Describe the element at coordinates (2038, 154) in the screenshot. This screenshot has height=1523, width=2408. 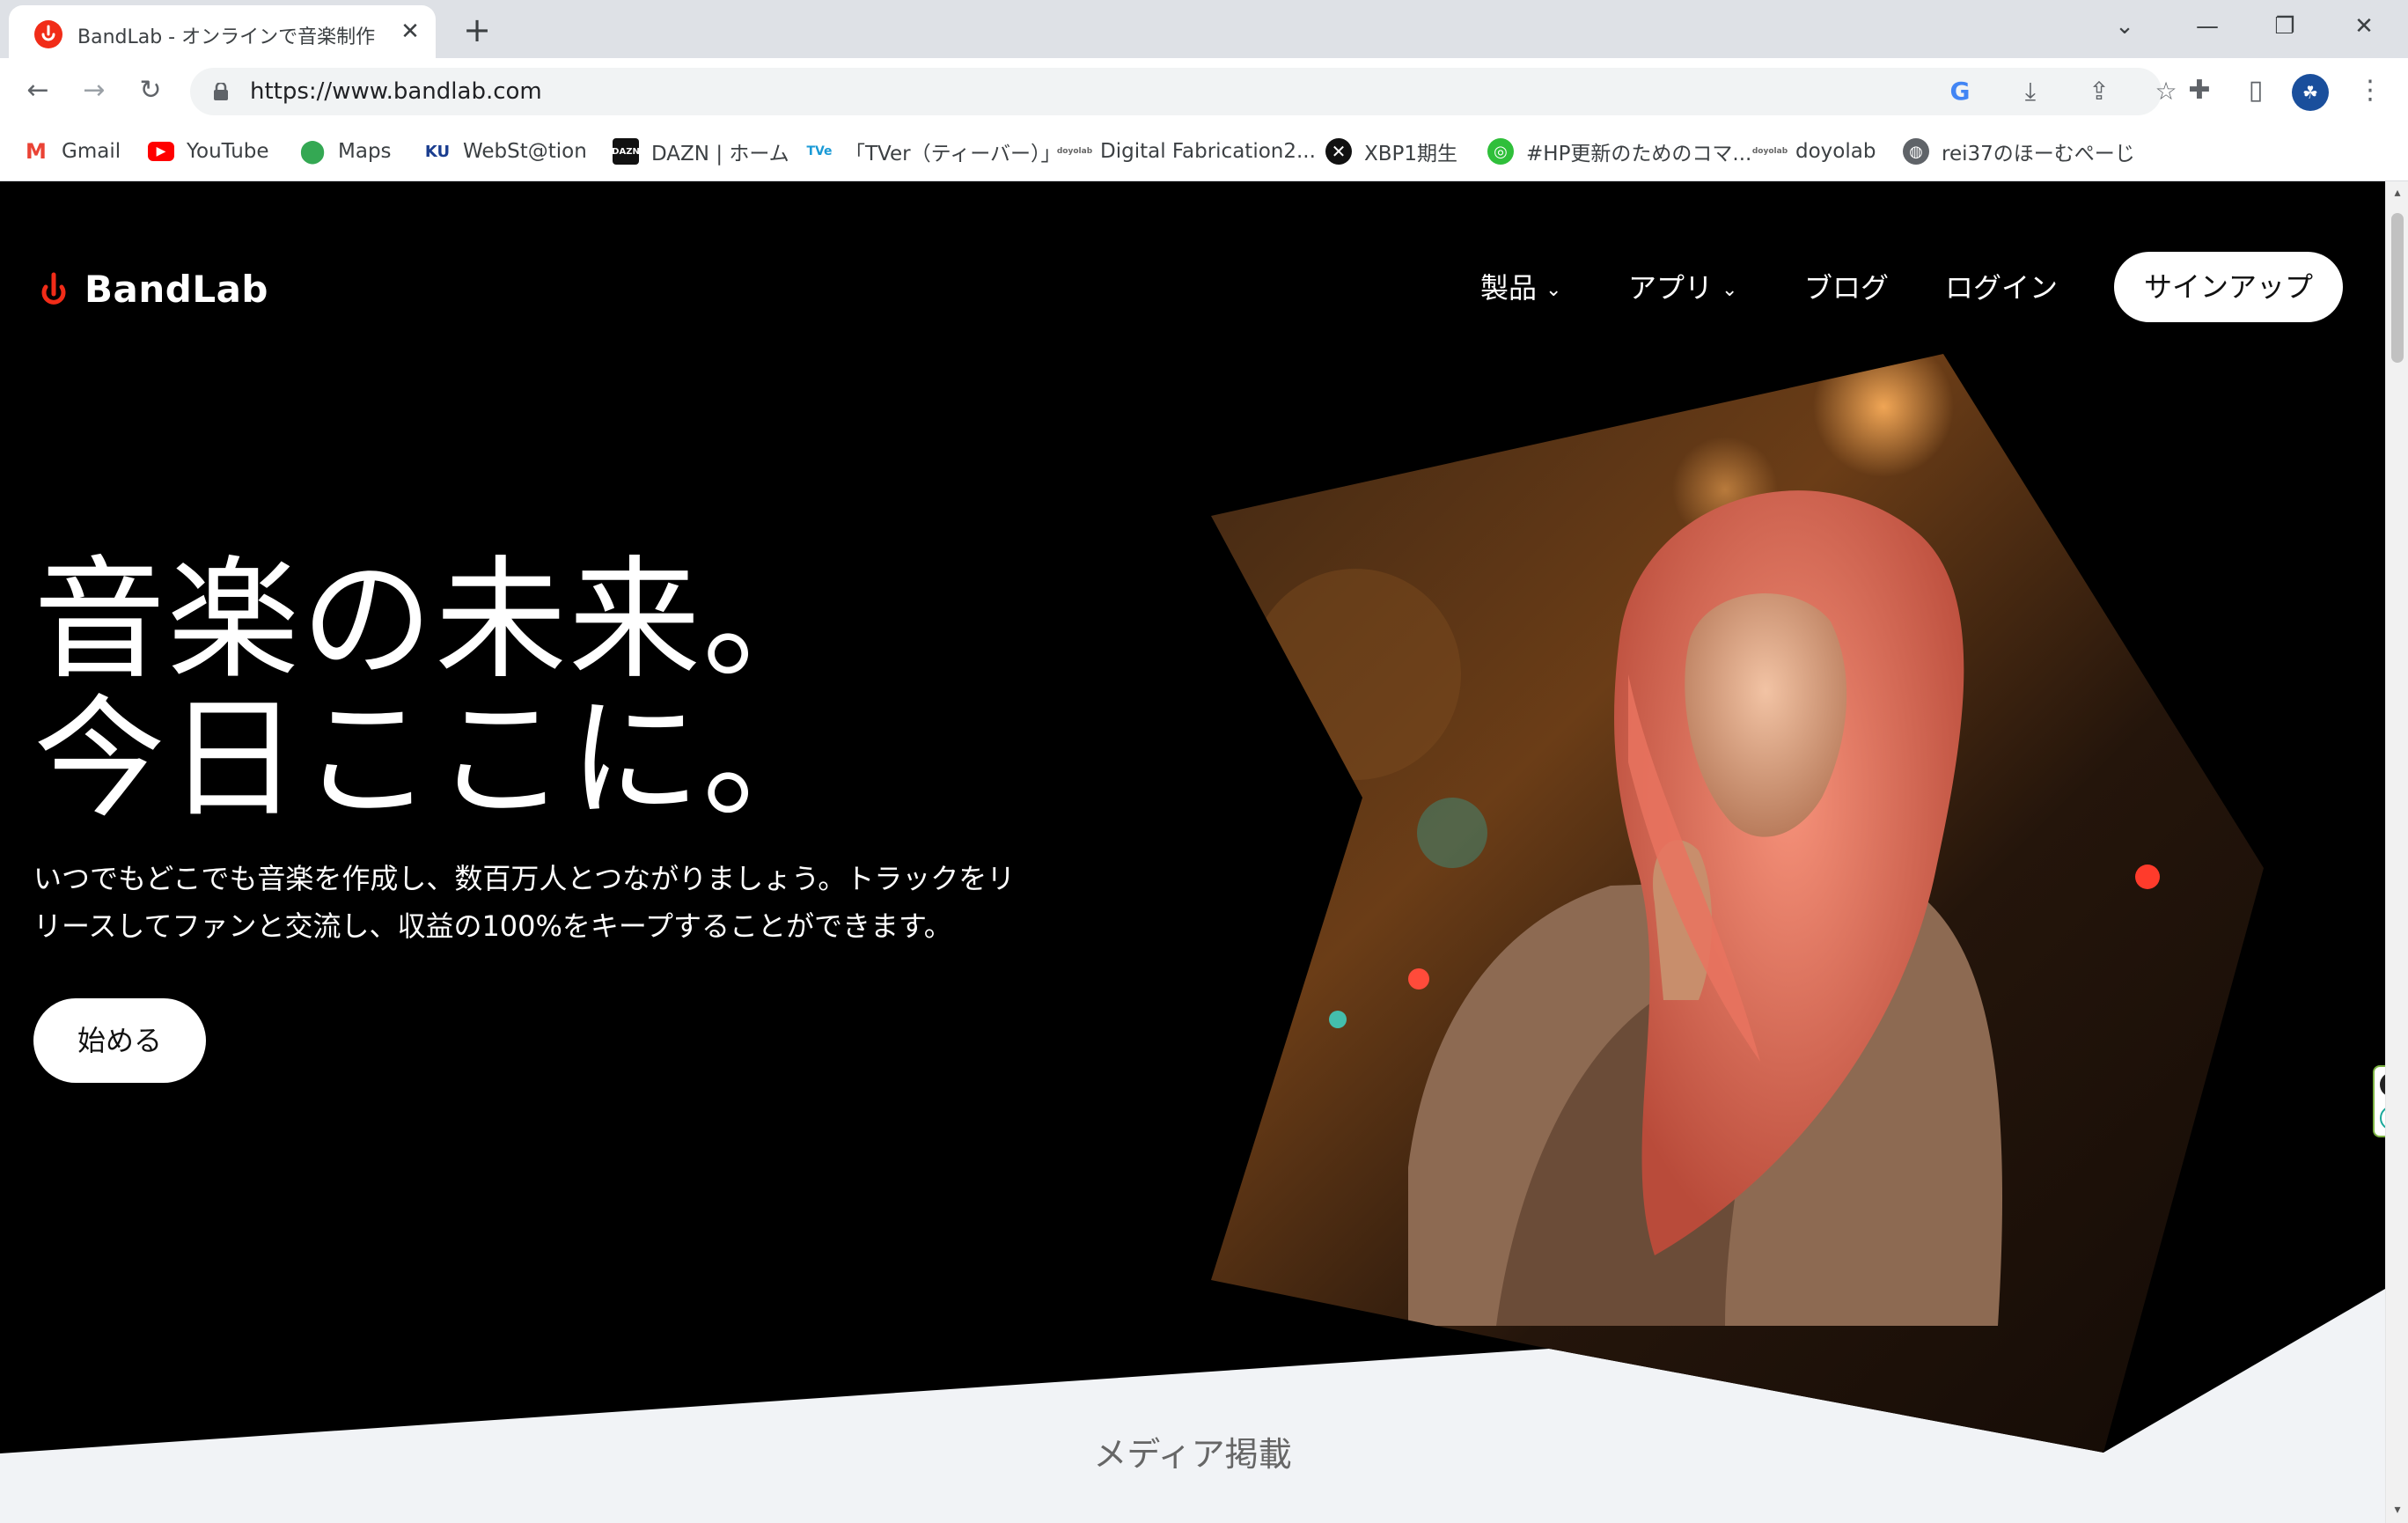
I see `bookmark-label: rei37のほーむぺーじ` at that location.